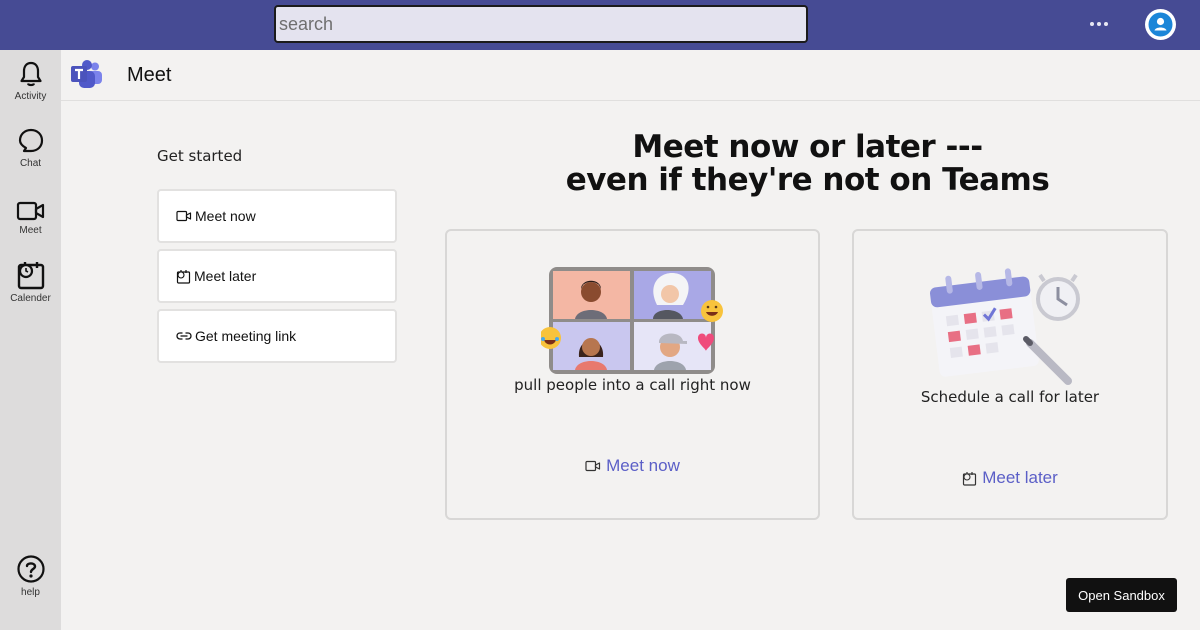 This screenshot has height=630, width=1200. What do you see at coordinates (30, 592) in the screenshot?
I see `rail-item-label: help` at bounding box center [30, 592].